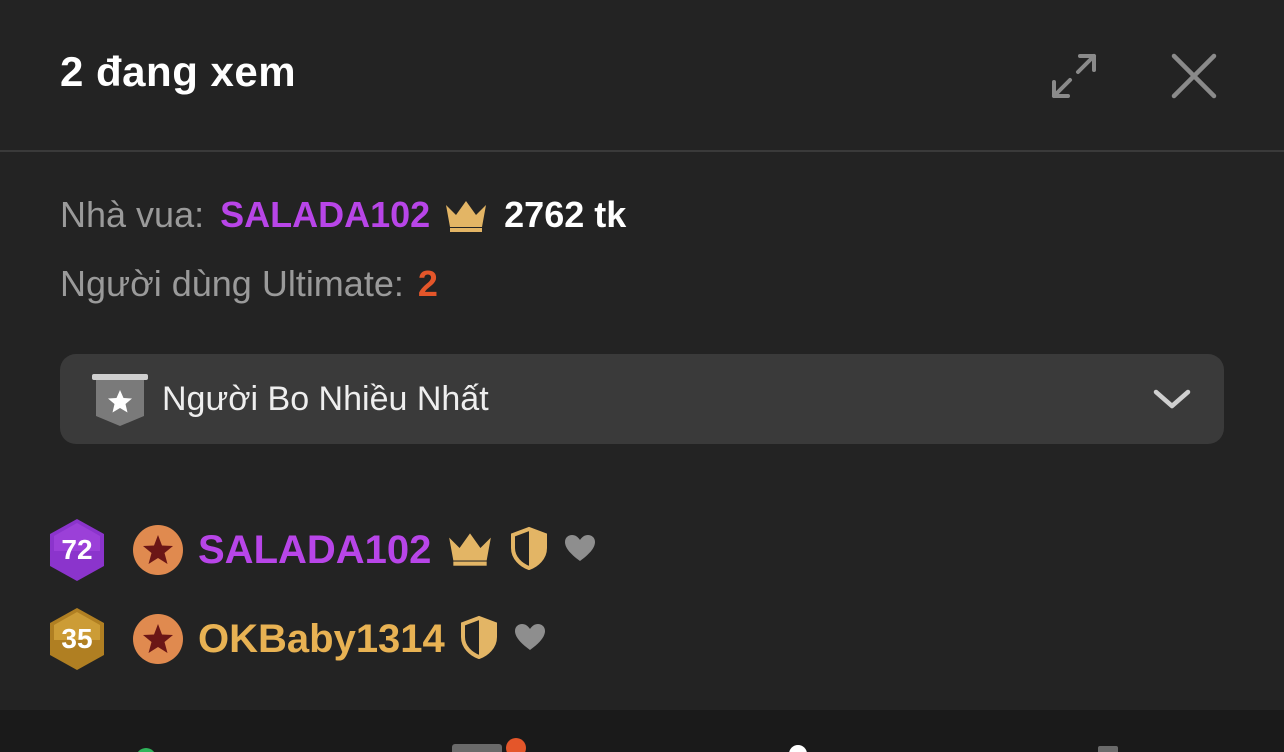 The height and width of the screenshot is (752, 1284). What do you see at coordinates (565, 214) in the screenshot?
I see `king-tokens: 2762 tk` at bounding box center [565, 214].